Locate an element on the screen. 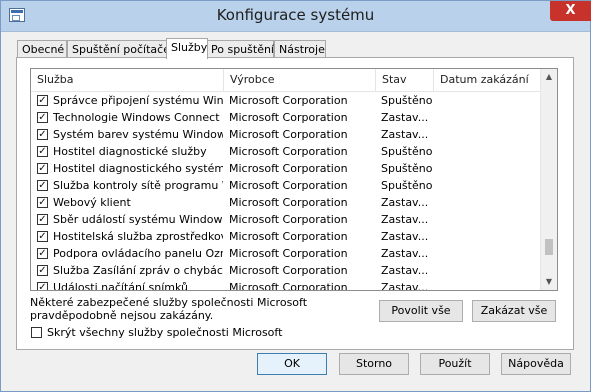 The image size is (591, 392). scroll-up-icon: ▲ is located at coordinates (549, 77).